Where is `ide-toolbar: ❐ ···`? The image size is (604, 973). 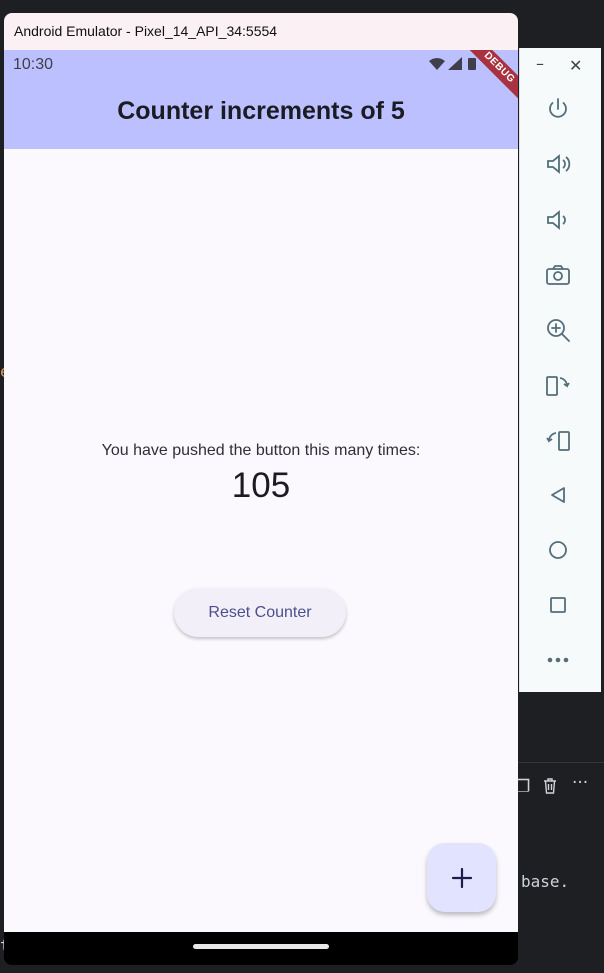 ide-toolbar: ❐ ··· is located at coordinates (558, 785).